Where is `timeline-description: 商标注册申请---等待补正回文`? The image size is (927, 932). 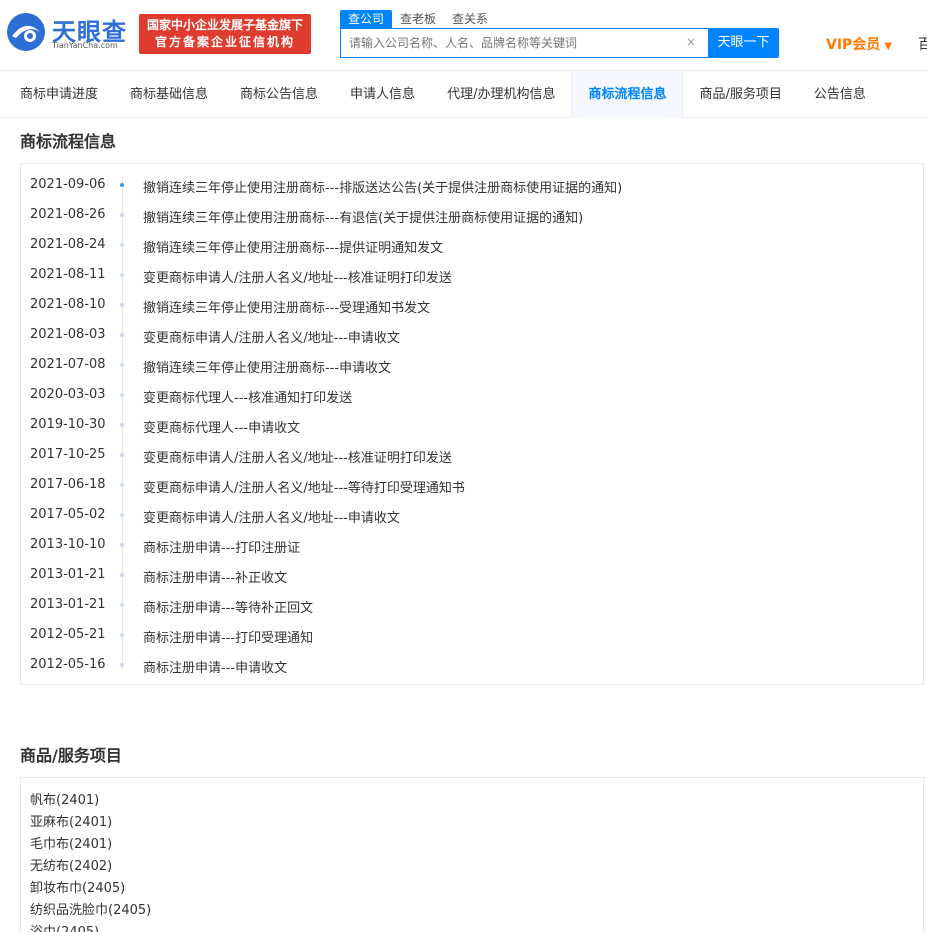
timeline-description: 商标注册申请---等待补正回文 is located at coordinates (228, 608).